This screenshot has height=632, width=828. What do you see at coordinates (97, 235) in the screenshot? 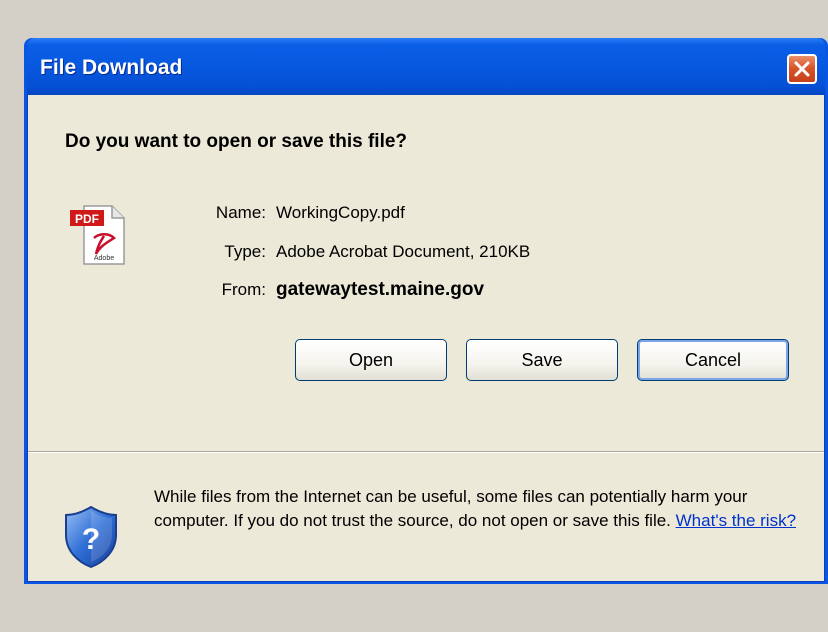
I see `pdf-file-icon: PDF Adobe` at bounding box center [97, 235].